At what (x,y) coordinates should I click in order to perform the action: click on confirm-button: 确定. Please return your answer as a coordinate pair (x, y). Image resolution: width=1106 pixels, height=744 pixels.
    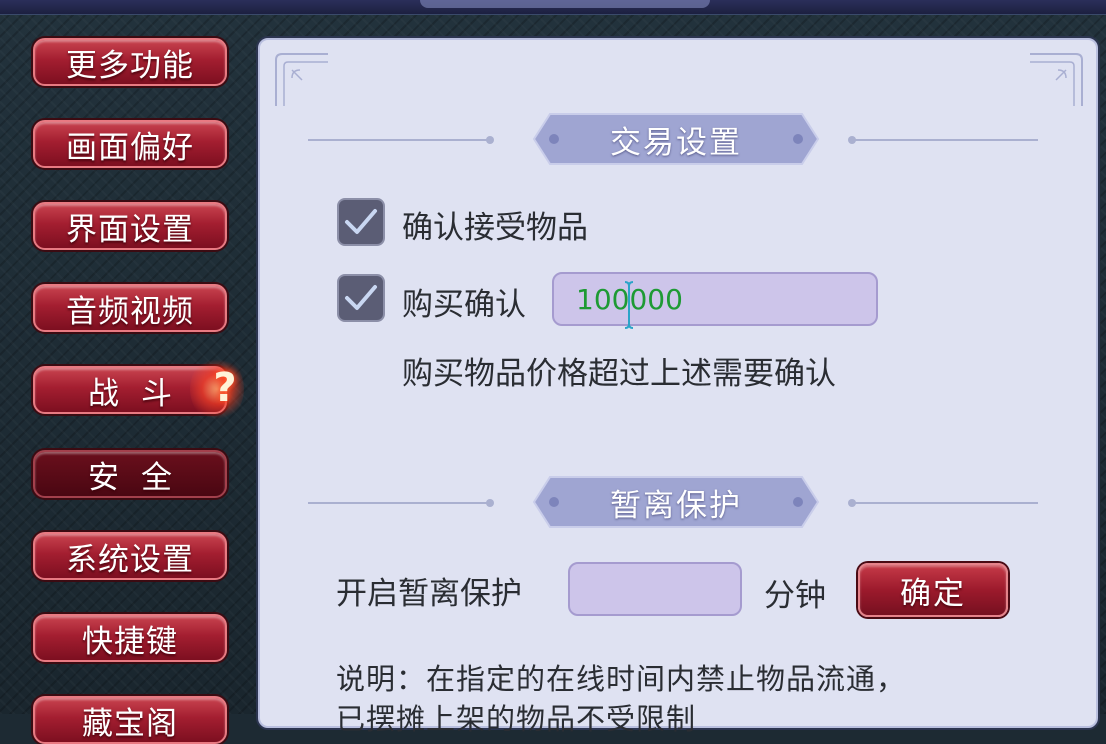
    Looking at the image, I should click on (933, 590).